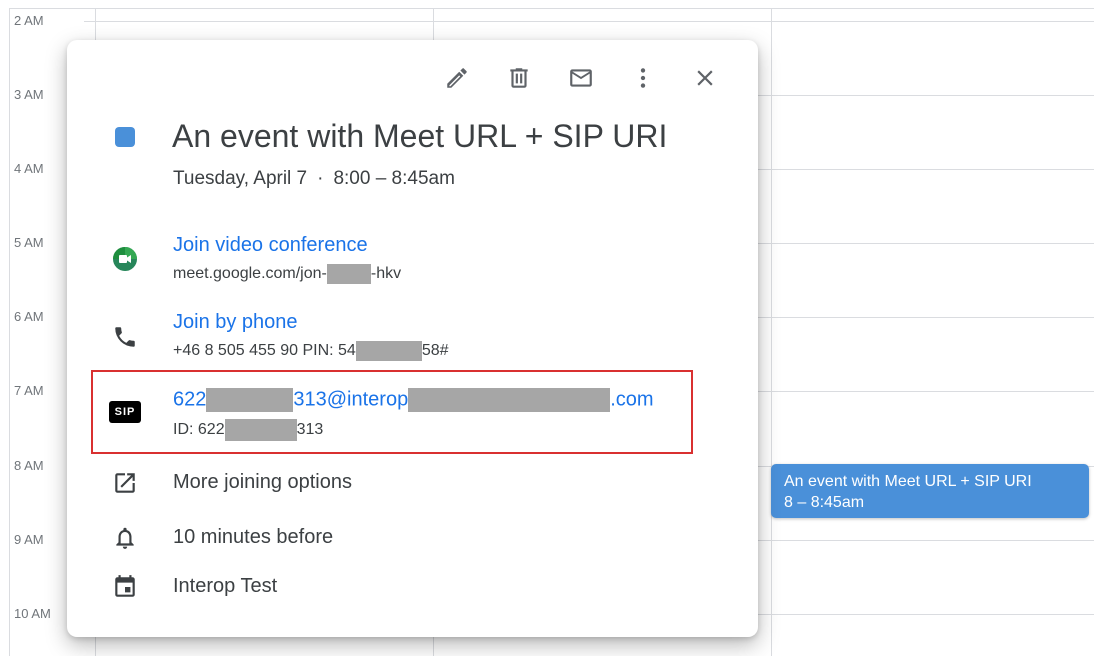 Image resolution: width=1094 pixels, height=656 pixels. What do you see at coordinates (29, 390) in the screenshot?
I see `hour-label-7am: 7 AM` at bounding box center [29, 390].